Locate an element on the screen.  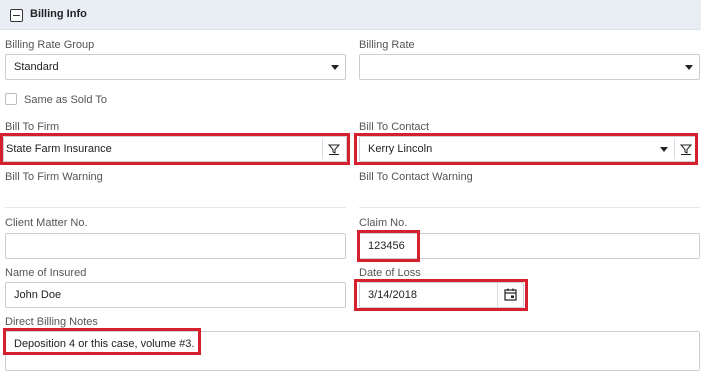
billing-rate-label: Billing Rate is located at coordinates (387, 45).